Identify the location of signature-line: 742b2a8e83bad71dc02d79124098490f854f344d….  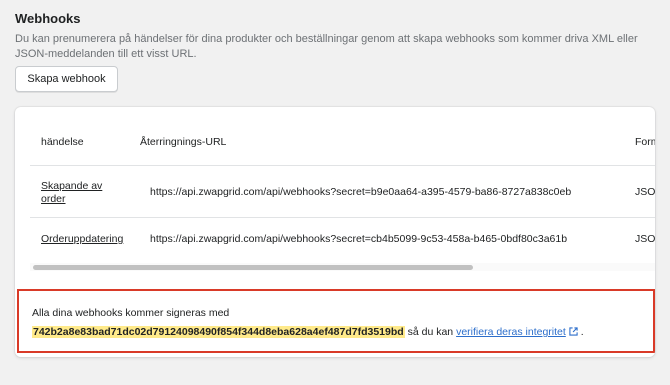
(308, 332).